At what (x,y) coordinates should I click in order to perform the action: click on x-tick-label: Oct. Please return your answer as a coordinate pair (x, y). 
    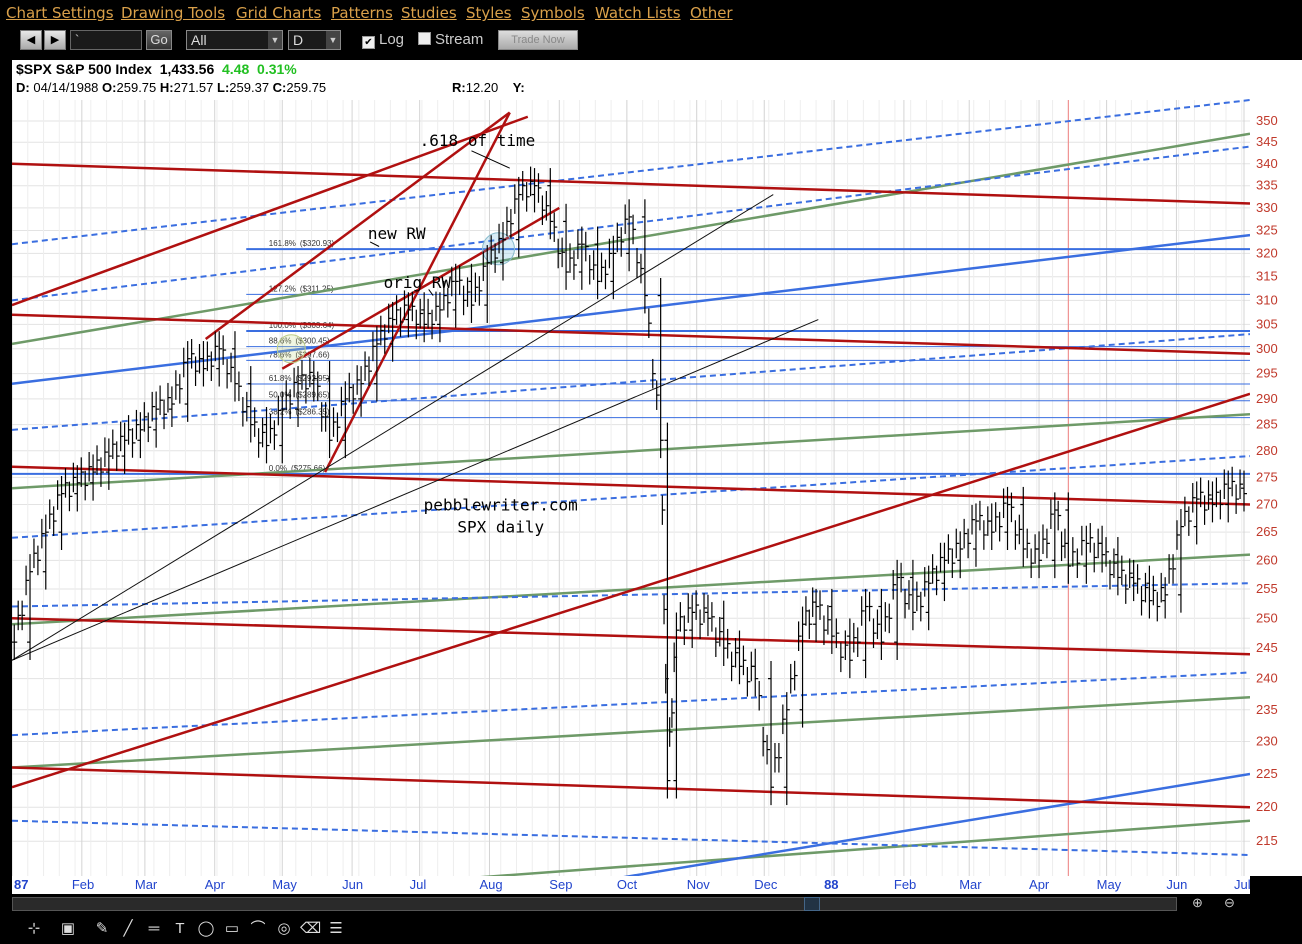
    Looking at the image, I should click on (627, 884).